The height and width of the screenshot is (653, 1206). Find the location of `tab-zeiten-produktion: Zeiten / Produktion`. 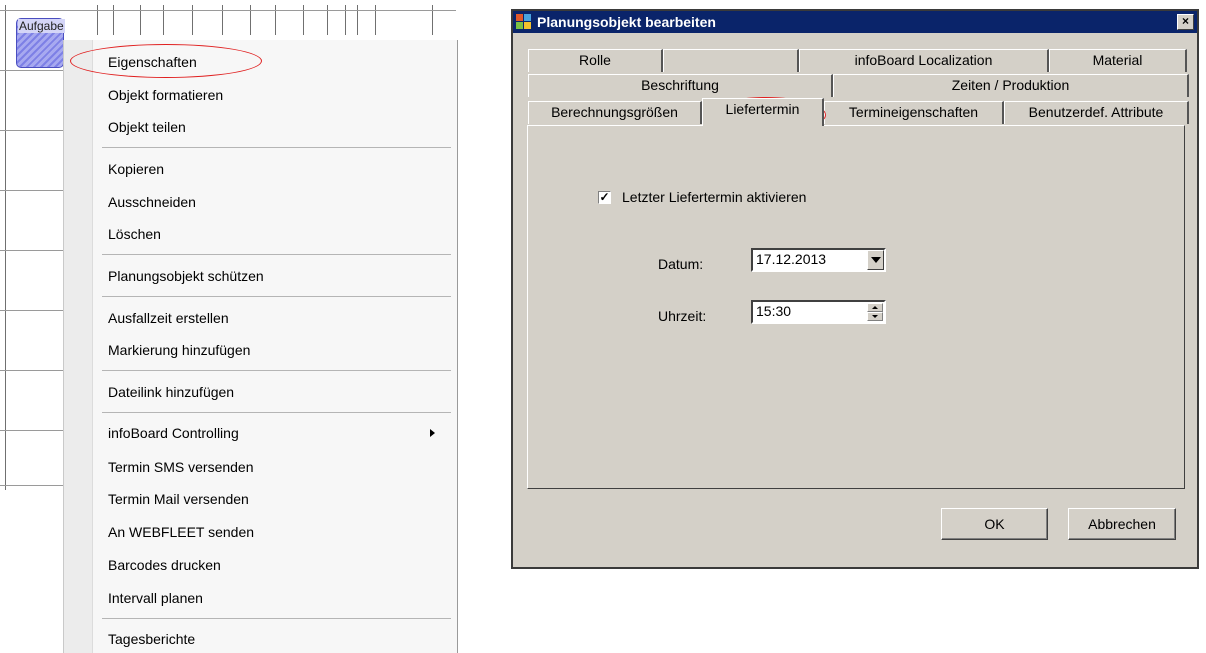

tab-zeiten-produktion: Zeiten / Produktion is located at coordinates (1011, 85).